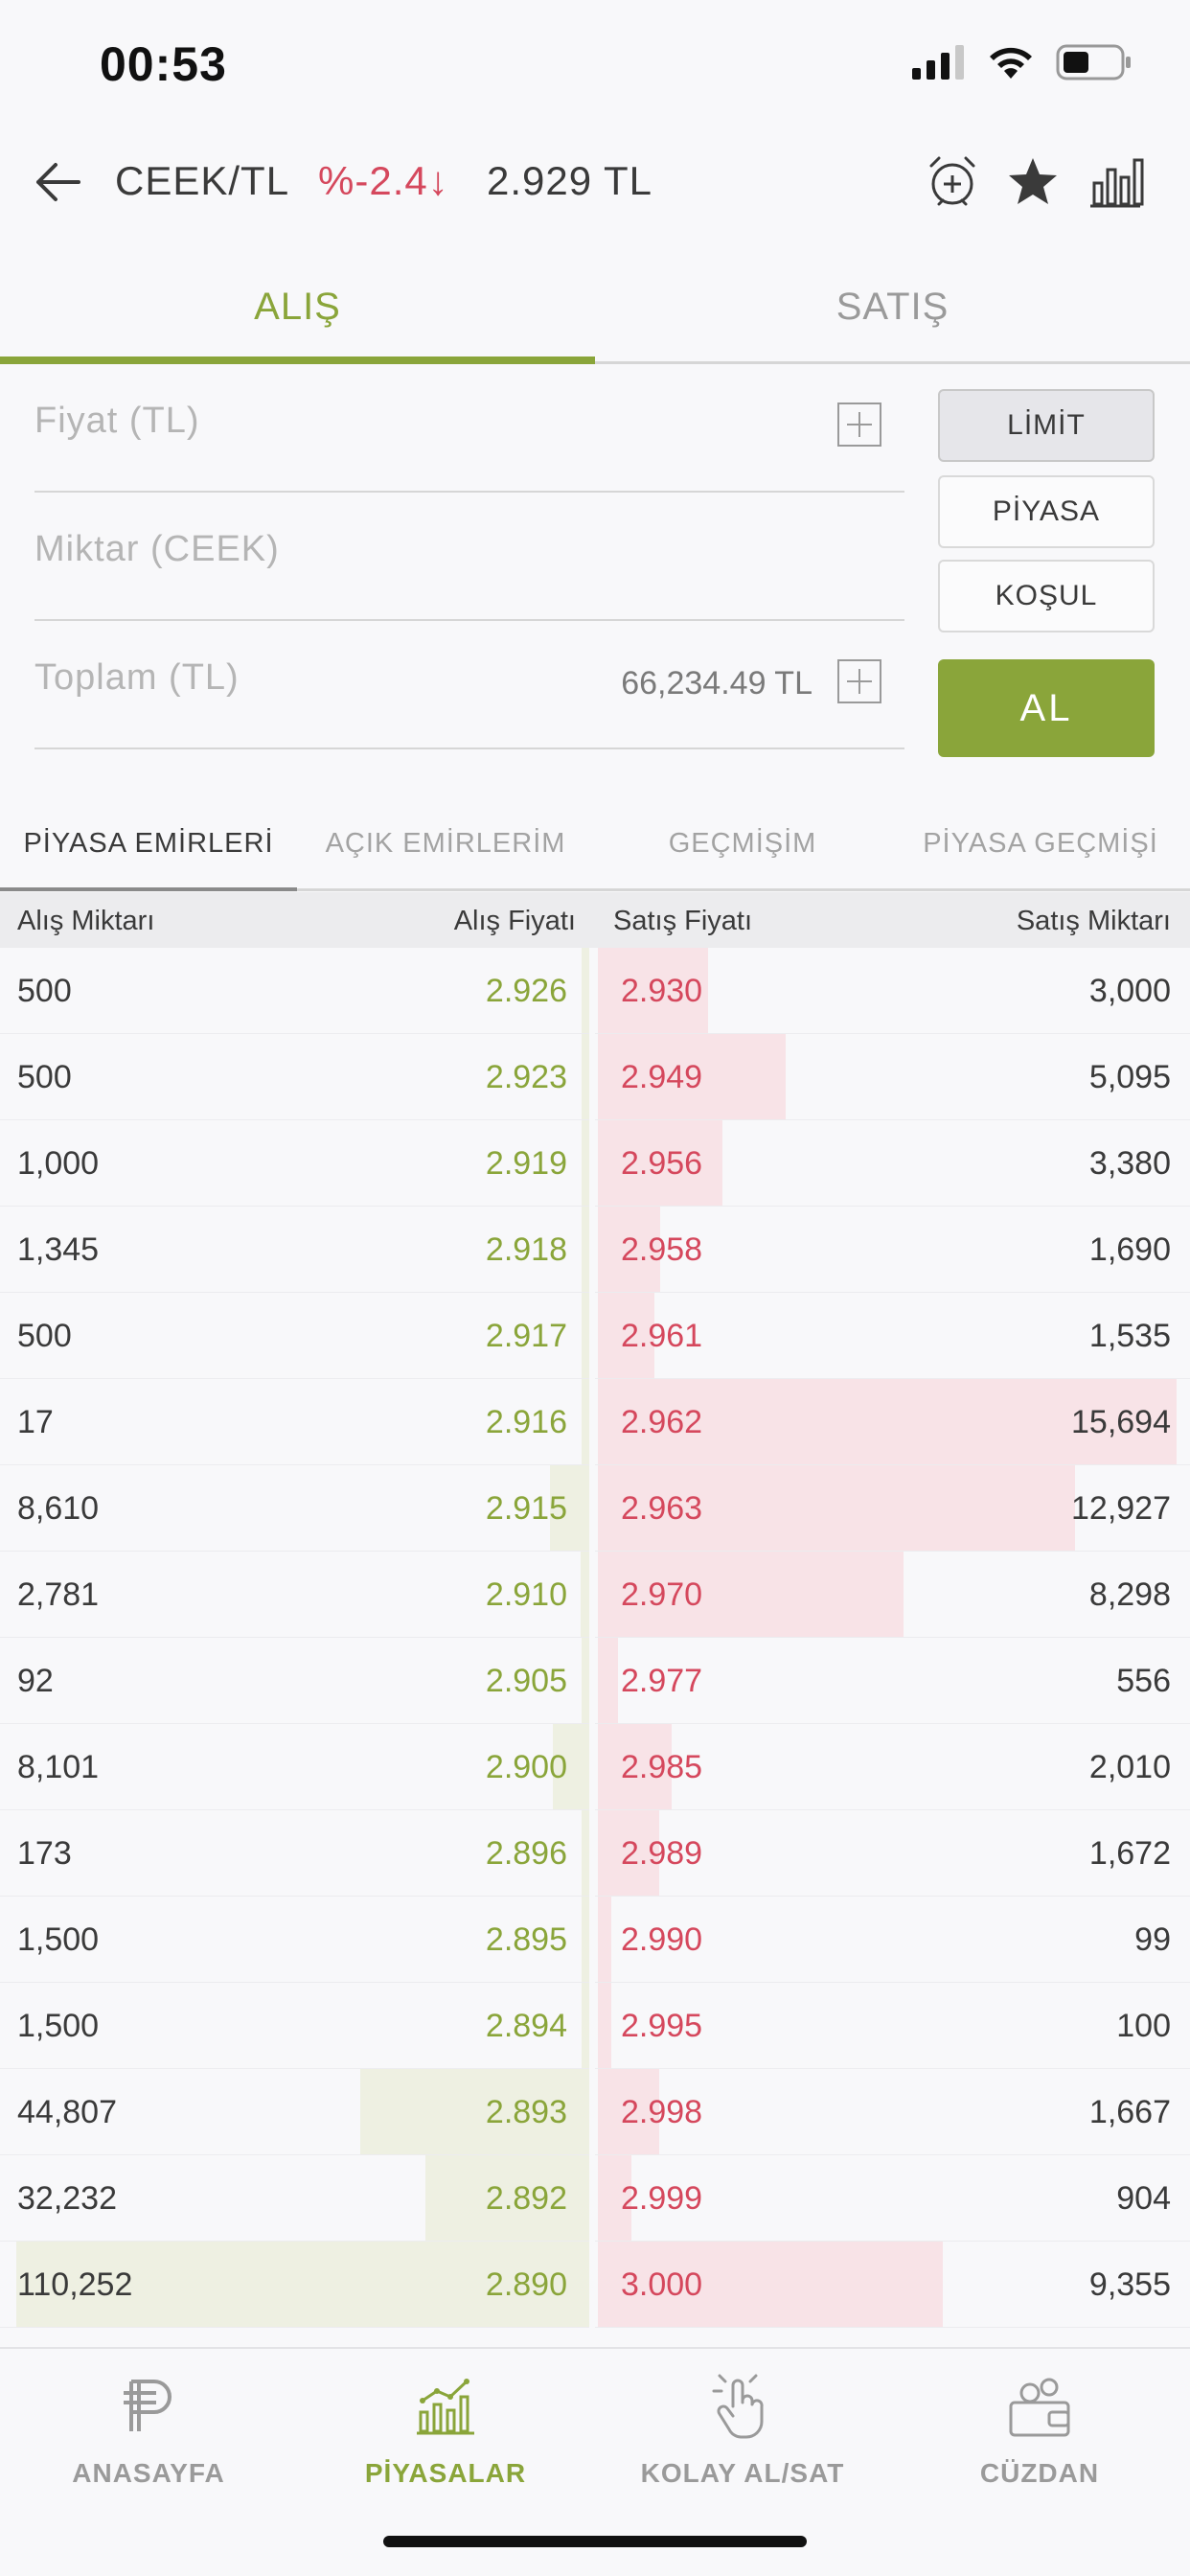  What do you see at coordinates (1130, 991) in the screenshot?
I see `sell-quantity: 3,000` at bounding box center [1130, 991].